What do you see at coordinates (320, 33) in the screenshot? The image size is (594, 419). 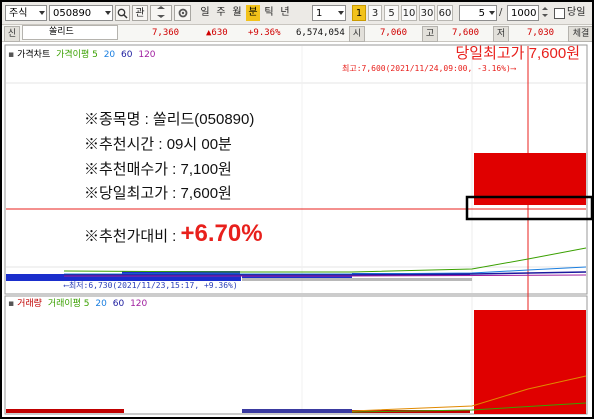 I see `trade-volume: 6,574,054` at bounding box center [320, 33].